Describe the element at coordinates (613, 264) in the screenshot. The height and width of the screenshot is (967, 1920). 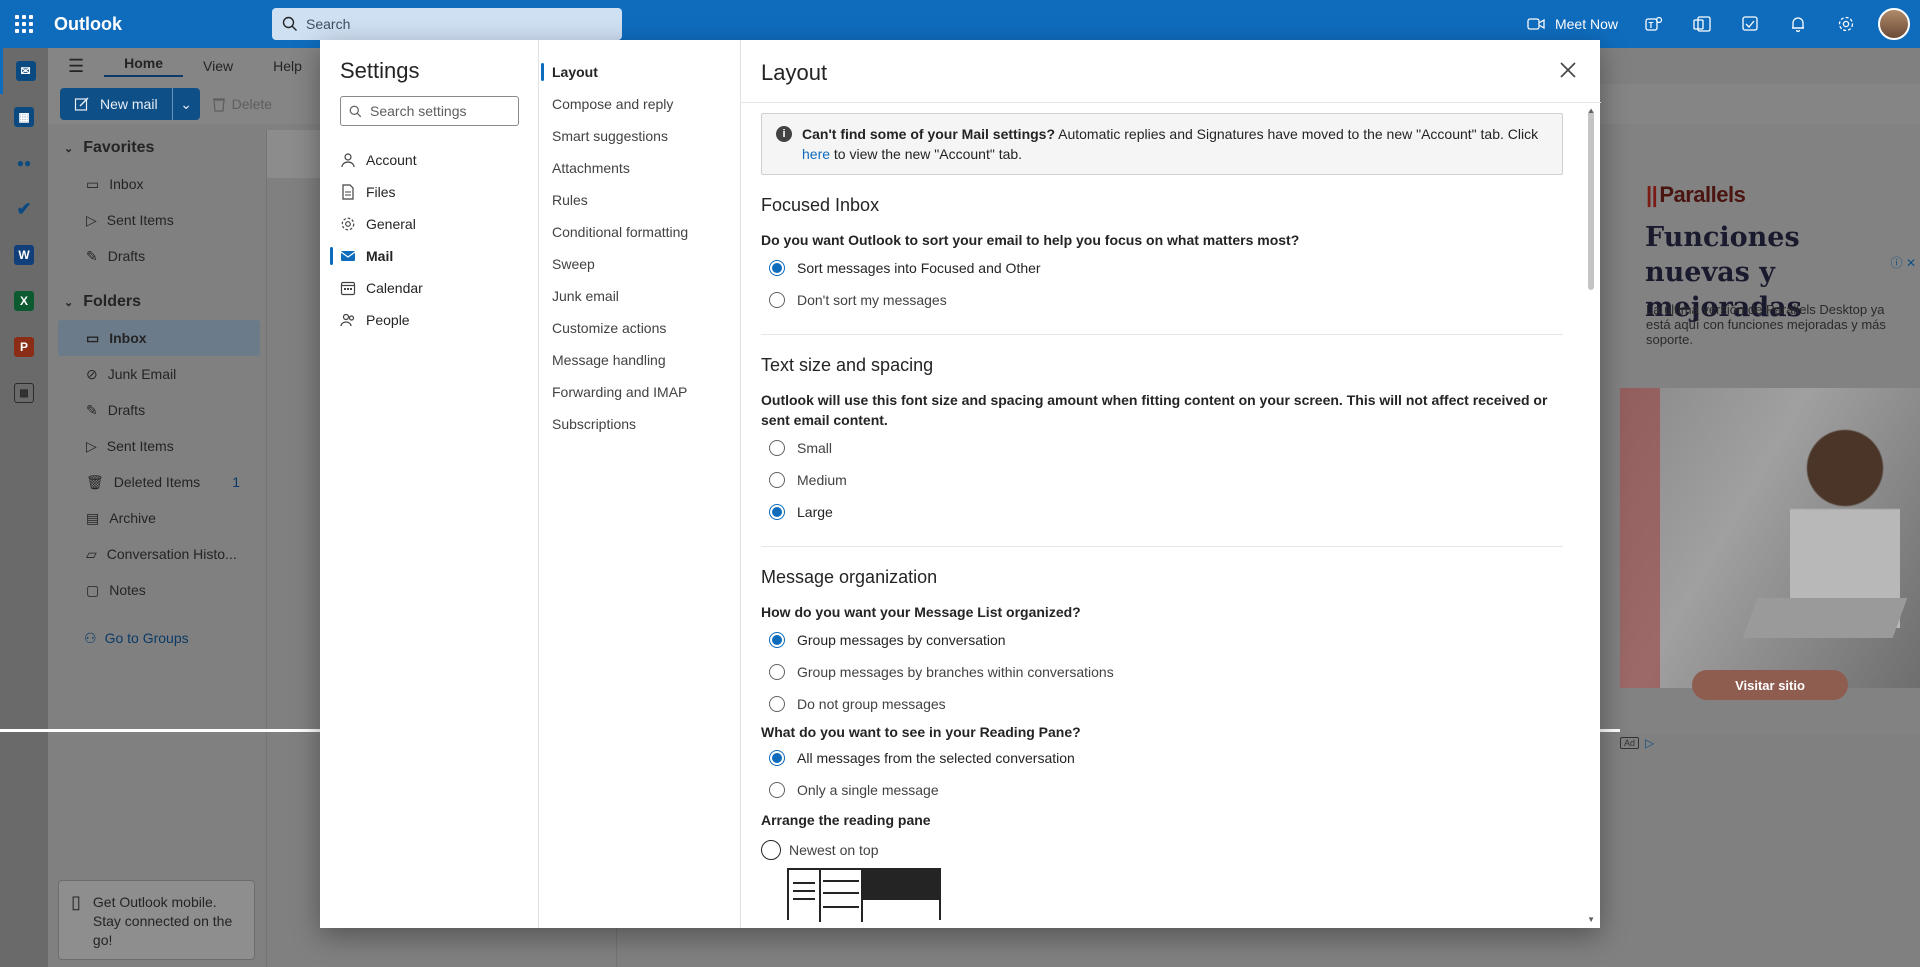
I see `subnav-sweep: Sweep` at that location.